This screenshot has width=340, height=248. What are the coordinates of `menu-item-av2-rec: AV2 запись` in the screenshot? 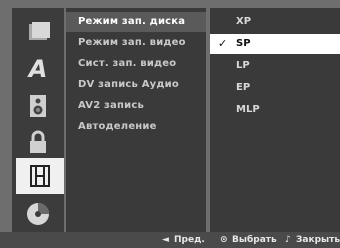 It's located at (136, 106).